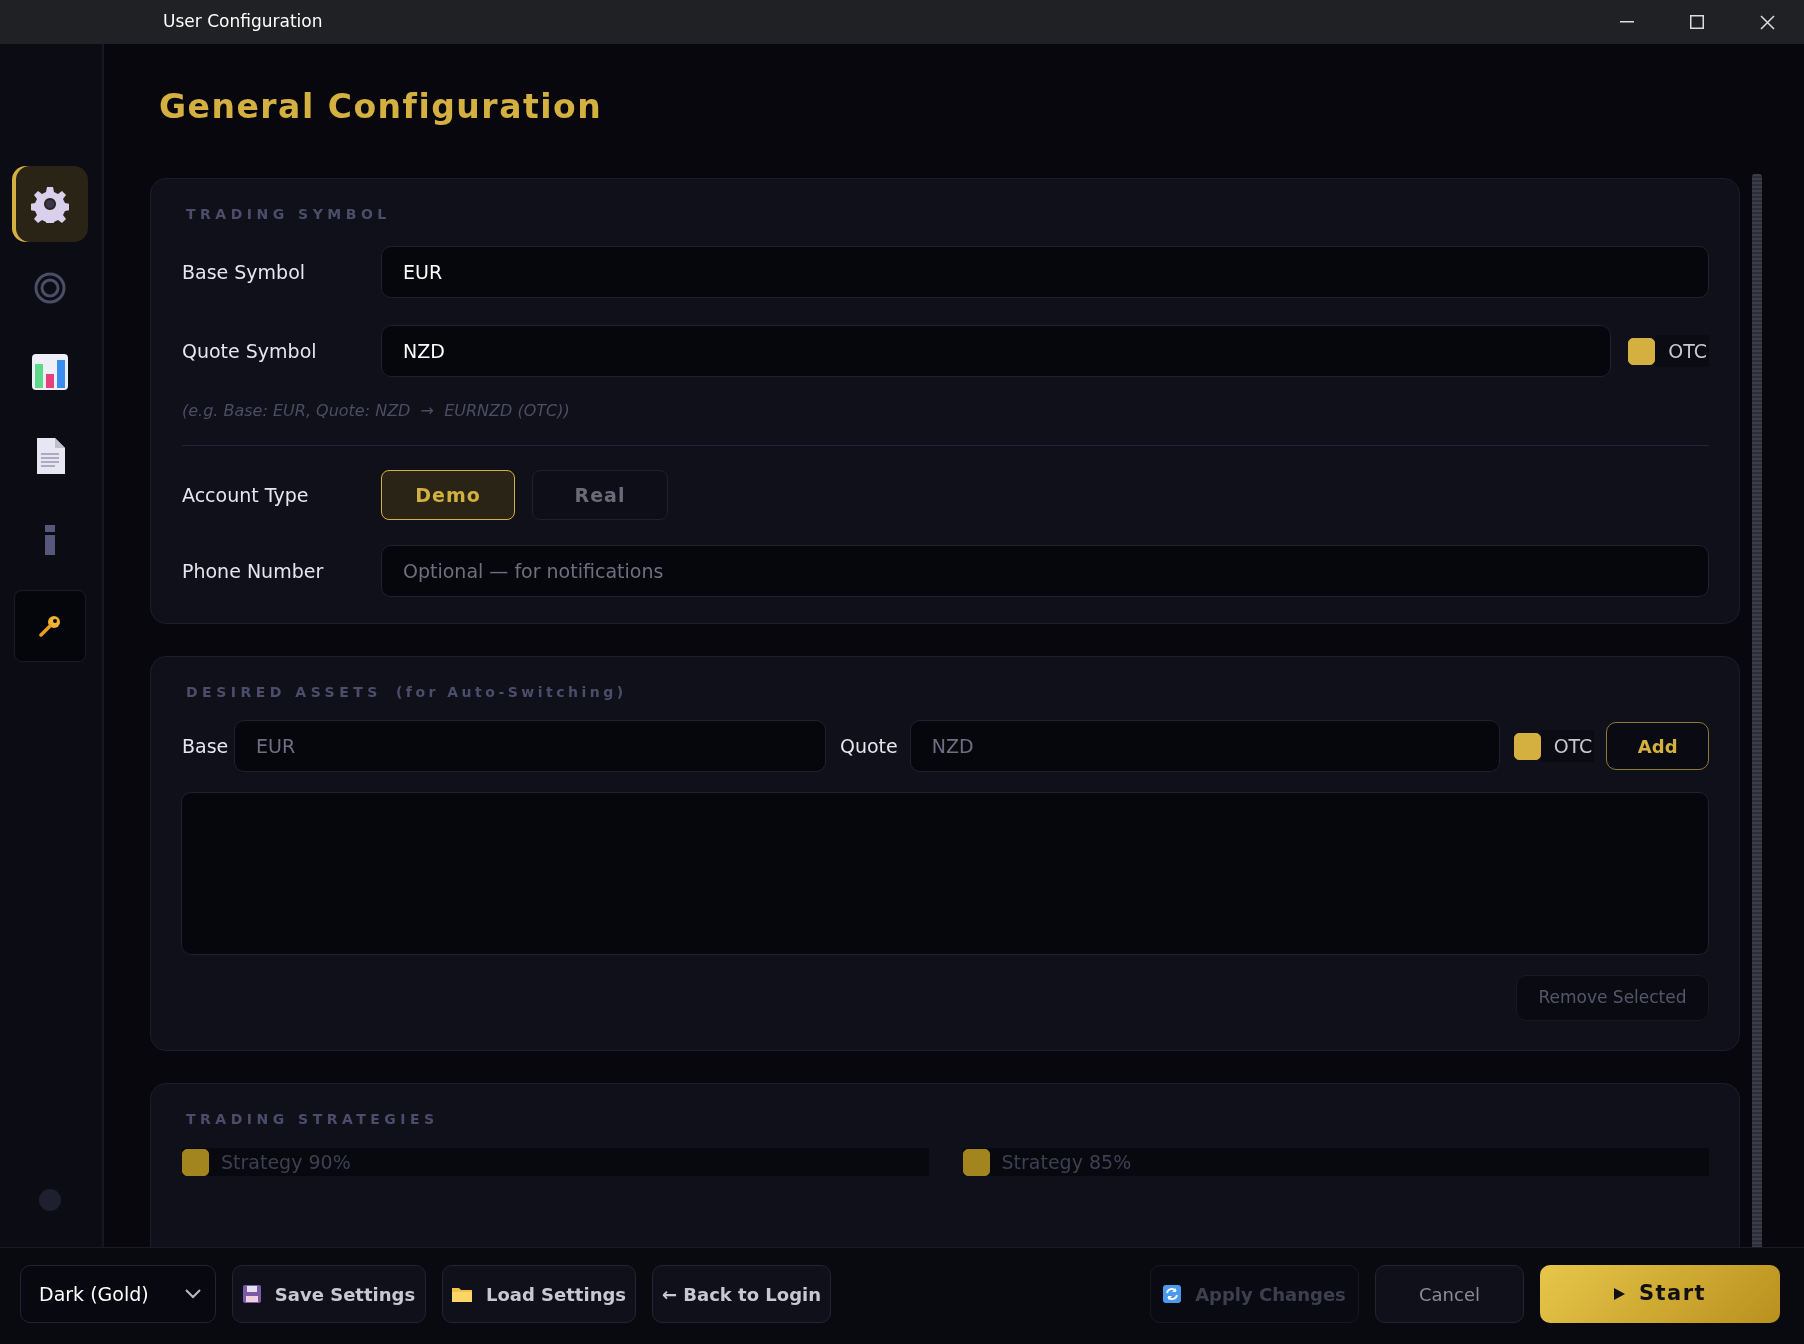 The height and width of the screenshot is (1344, 1804). What do you see at coordinates (243, 22) in the screenshot?
I see `window-title: User Configuration` at bounding box center [243, 22].